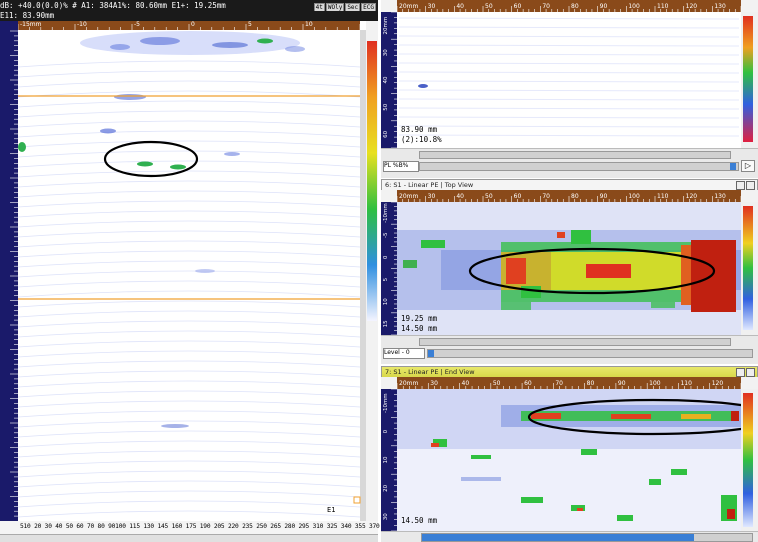  Describe the element at coordinates (431, 353) in the screenshot. I see `panel-mid-slider-thumb` at that location.